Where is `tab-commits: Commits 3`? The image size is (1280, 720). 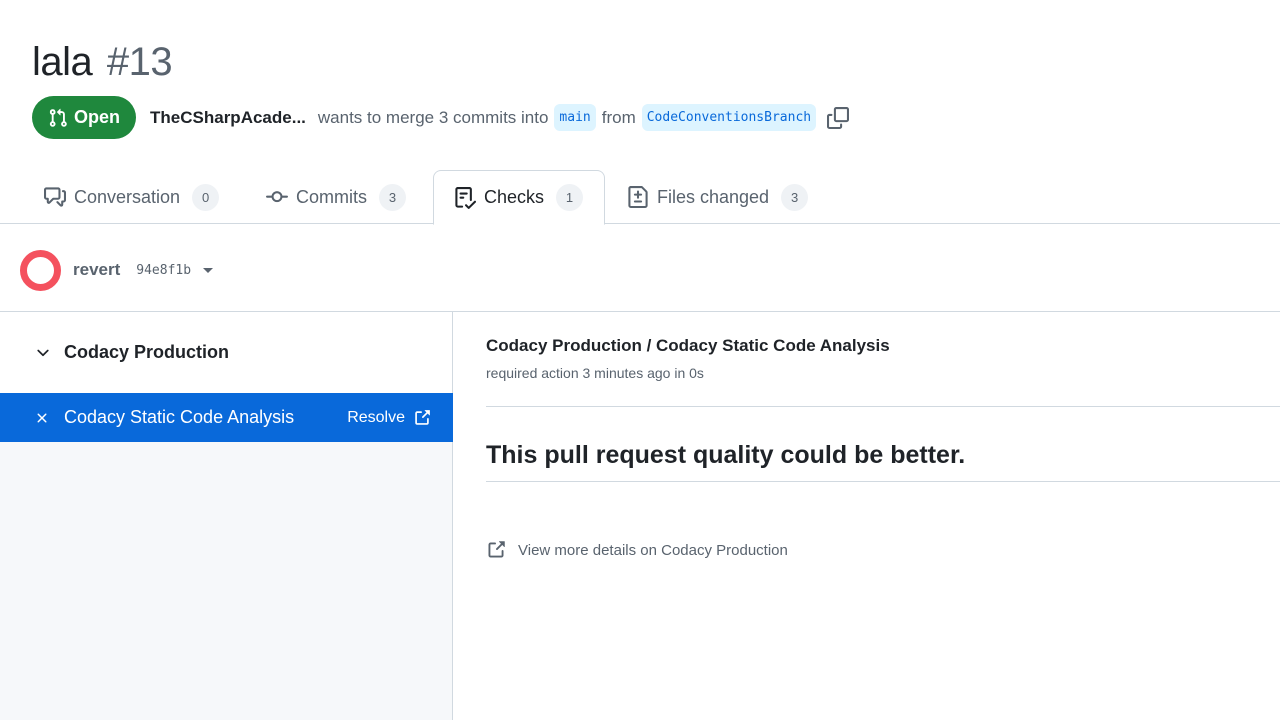 tab-commits: Commits 3 is located at coordinates (336, 197).